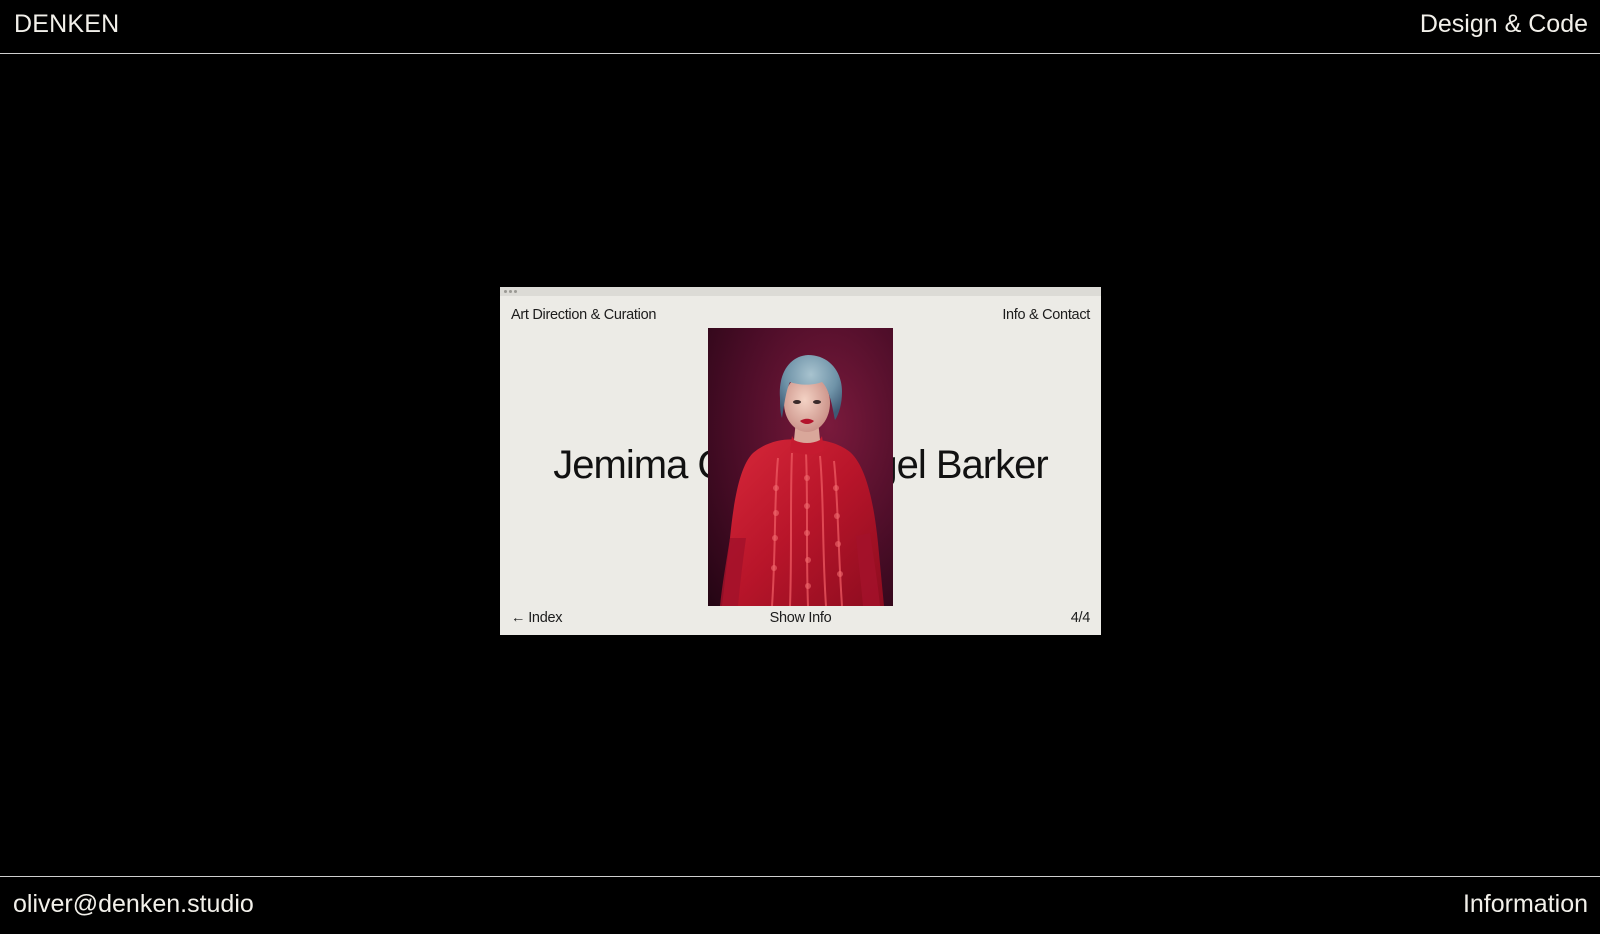  What do you see at coordinates (133, 904) in the screenshot?
I see `email-link: oliver@denken.studio` at bounding box center [133, 904].